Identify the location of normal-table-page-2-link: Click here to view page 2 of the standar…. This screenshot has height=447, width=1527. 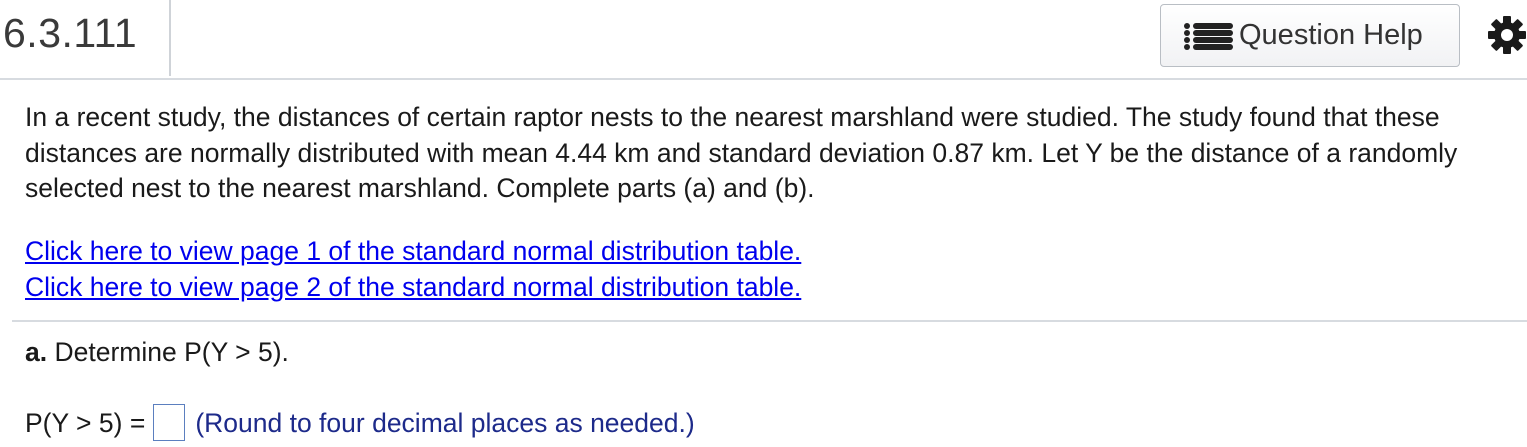
(413, 288).